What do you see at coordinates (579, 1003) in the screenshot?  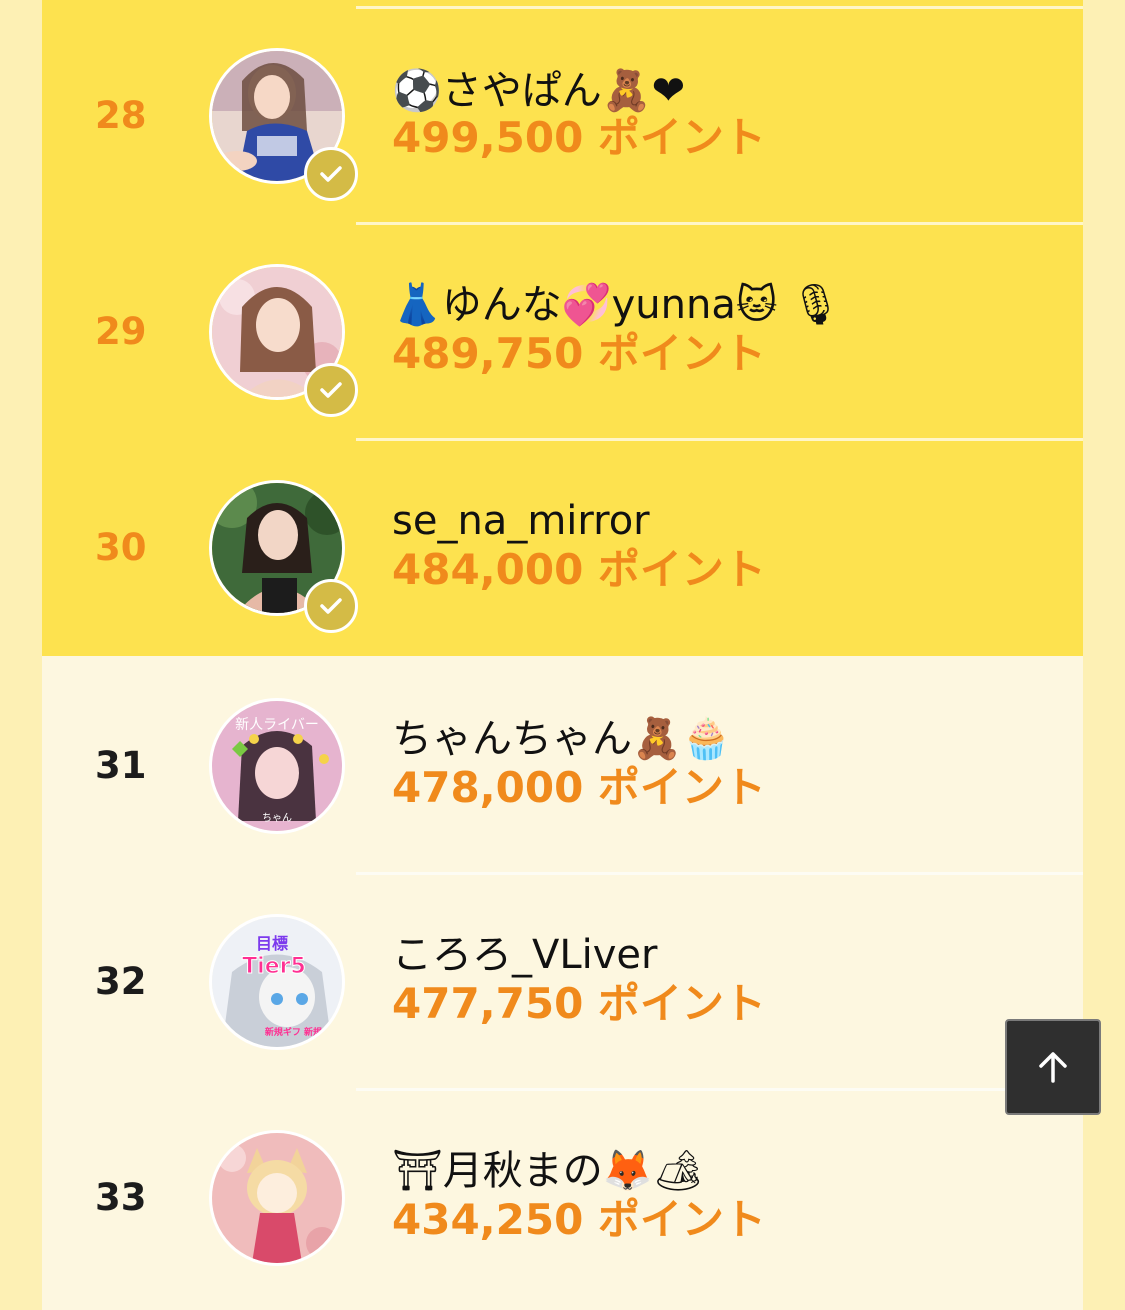 I see `user-points: 477,750 ポイント` at bounding box center [579, 1003].